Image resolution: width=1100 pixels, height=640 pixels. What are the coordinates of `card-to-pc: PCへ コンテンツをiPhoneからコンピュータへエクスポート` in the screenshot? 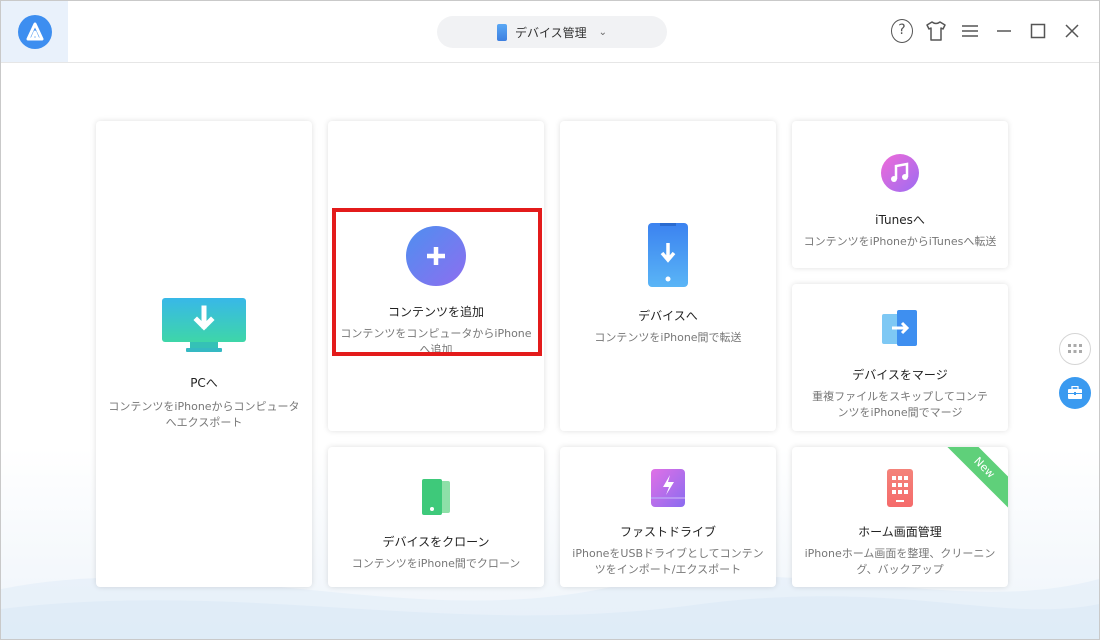 It's located at (204, 354).